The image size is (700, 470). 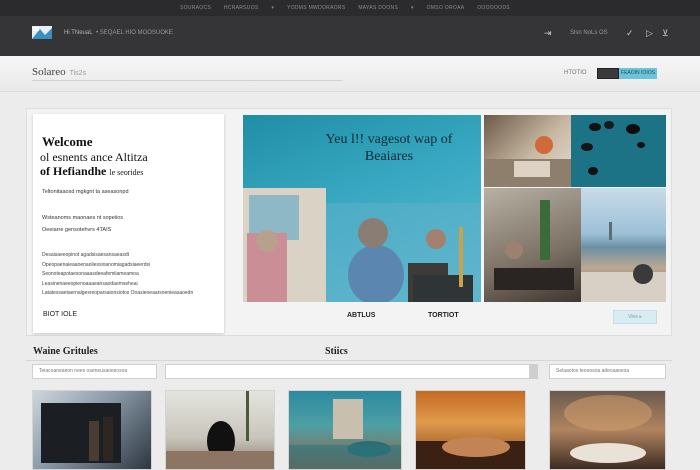 What do you see at coordinates (548, 33) in the screenshot?
I see `arrow-right-icon: ⇥` at bounding box center [548, 33].